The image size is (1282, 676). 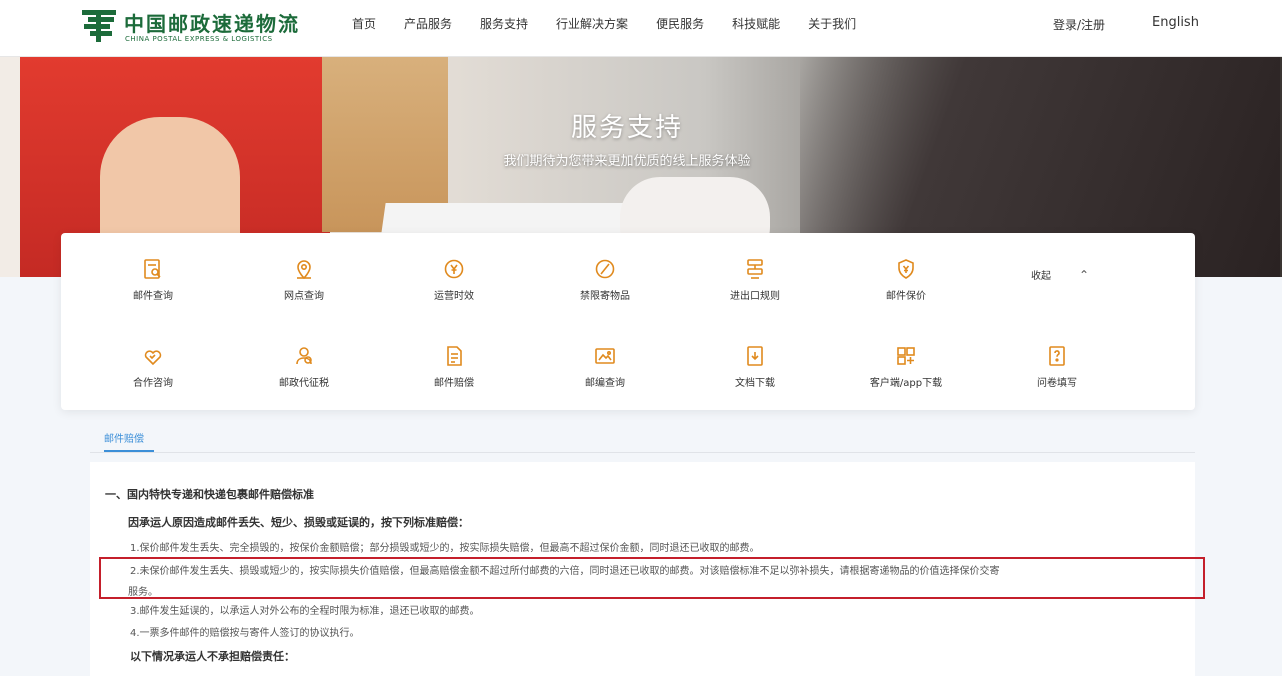 What do you see at coordinates (454, 296) in the screenshot?
I see `service-label: 运营时效` at bounding box center [454, 296].